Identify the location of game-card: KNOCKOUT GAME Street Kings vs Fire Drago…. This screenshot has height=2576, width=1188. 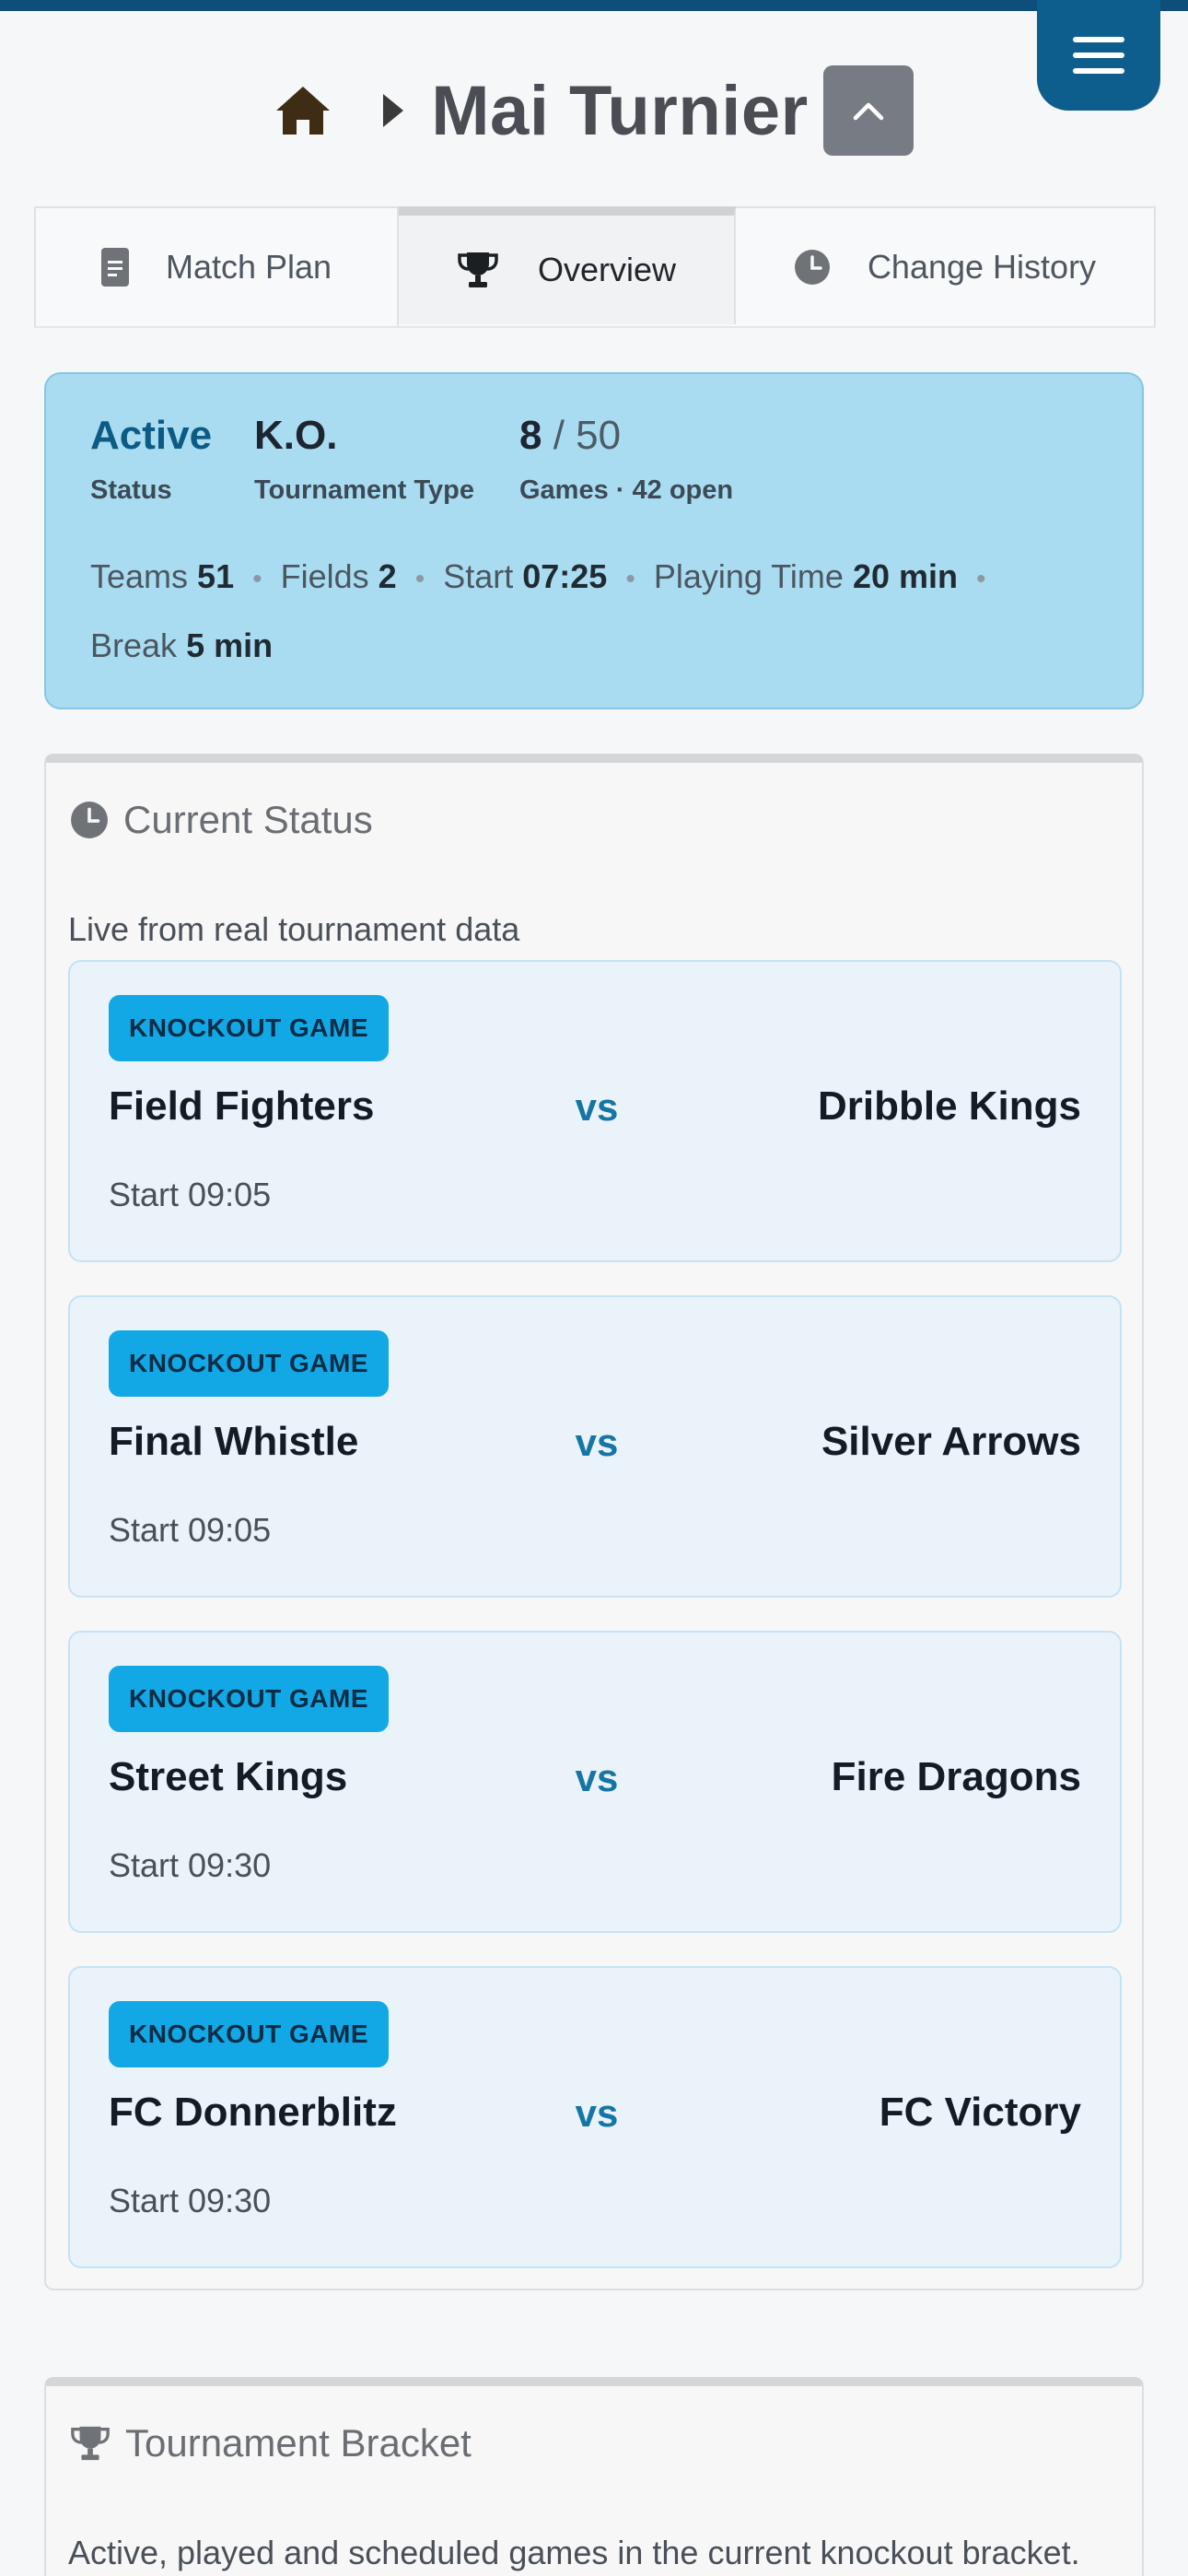
(595, 1782).